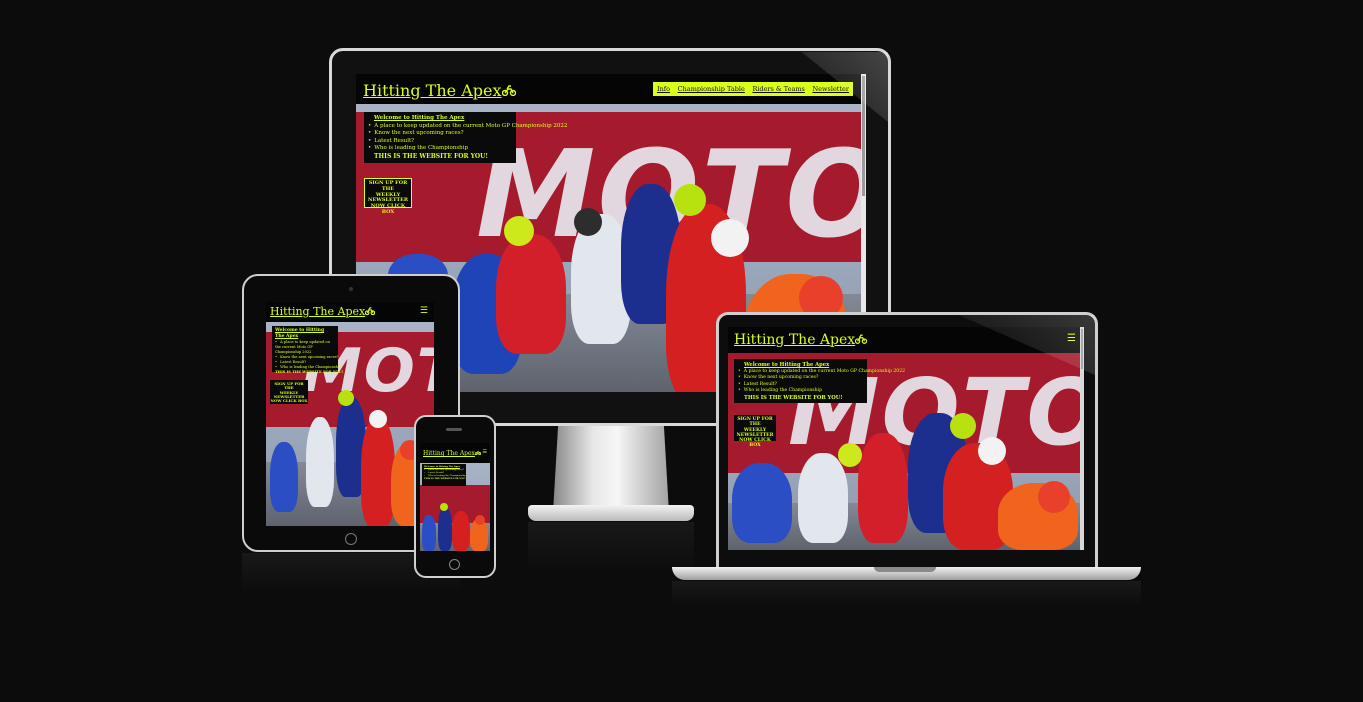  Describe the element at coordinates (351, 289) in the screenshot. I see `tablet-camera` at that location.